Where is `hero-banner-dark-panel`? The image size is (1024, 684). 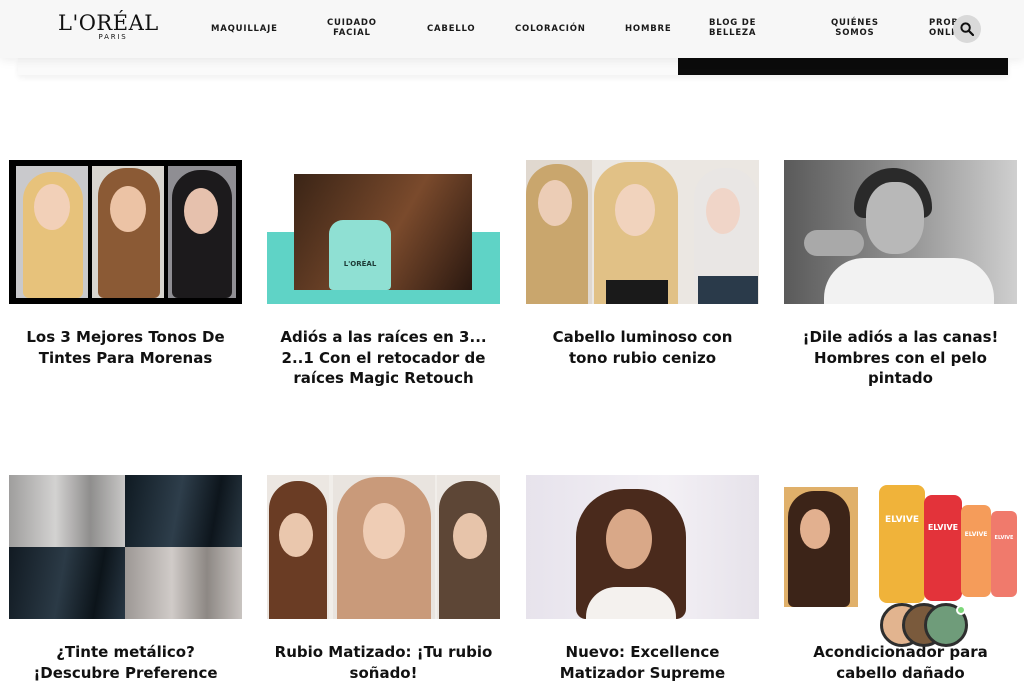
hero-banner-dark-panel is located at coordinates (843, 66).